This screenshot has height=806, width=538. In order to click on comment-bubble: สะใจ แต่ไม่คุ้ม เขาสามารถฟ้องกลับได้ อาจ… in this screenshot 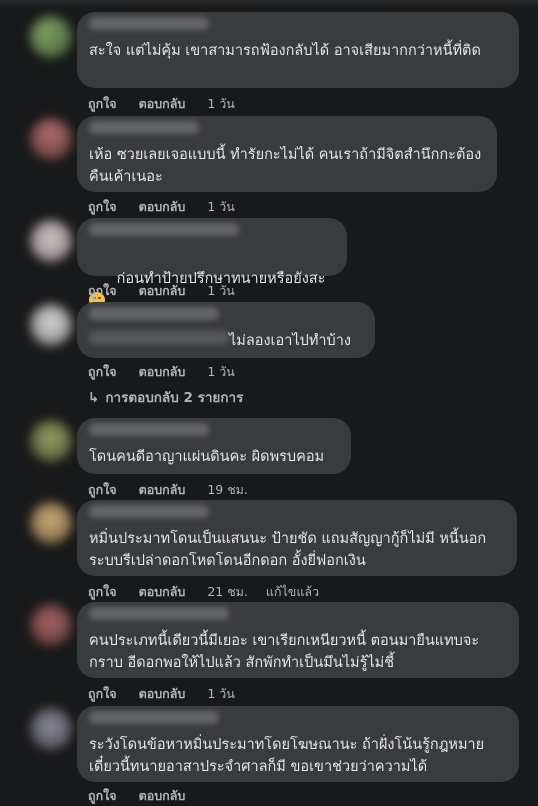, I will do `click(298, 50)`.